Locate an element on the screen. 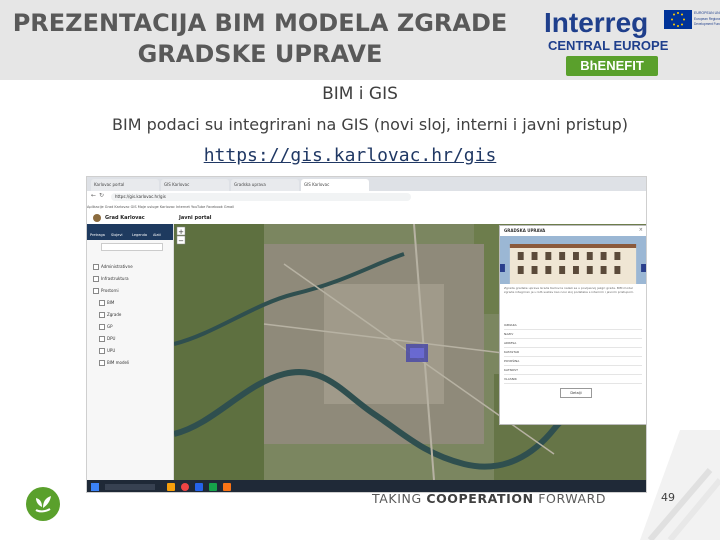 The height and width of the screenshot is (540, 720). tab-slojevi: Slojevi is located at coordinates (117, 235).